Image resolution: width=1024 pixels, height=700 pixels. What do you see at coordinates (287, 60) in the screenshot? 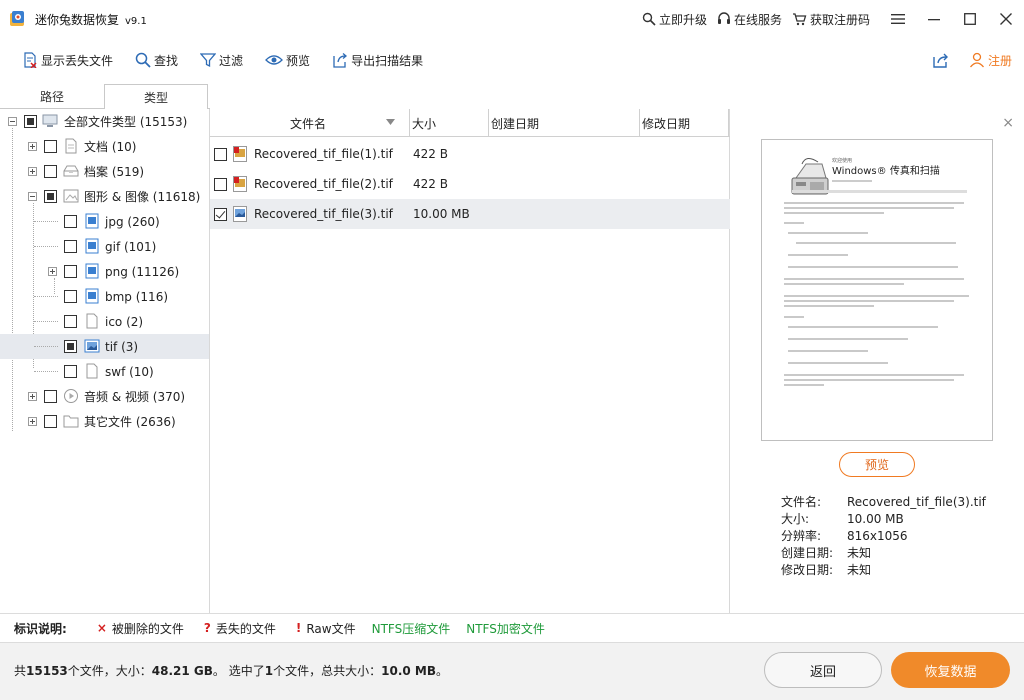
I see `preview-toolbar-button: 预览` at bounding box center [287, 60].